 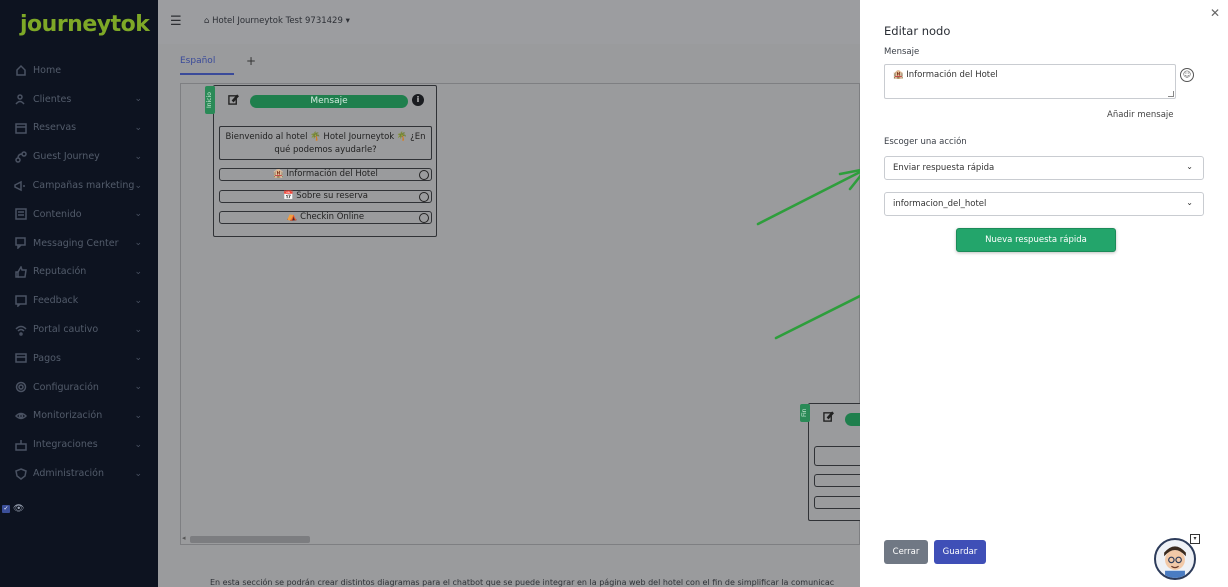 I want to click on close-icon: ✕, so click(x=1215, y=13).